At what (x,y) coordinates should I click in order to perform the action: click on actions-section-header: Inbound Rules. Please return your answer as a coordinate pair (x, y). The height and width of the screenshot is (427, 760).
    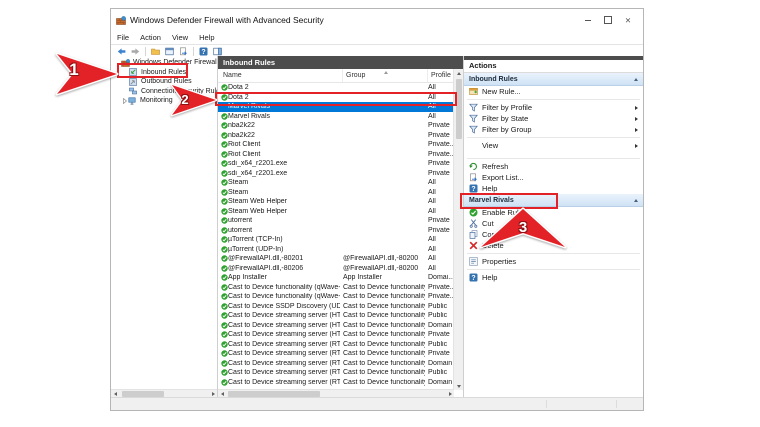
    Looking at the image, I should click on (553, 79).